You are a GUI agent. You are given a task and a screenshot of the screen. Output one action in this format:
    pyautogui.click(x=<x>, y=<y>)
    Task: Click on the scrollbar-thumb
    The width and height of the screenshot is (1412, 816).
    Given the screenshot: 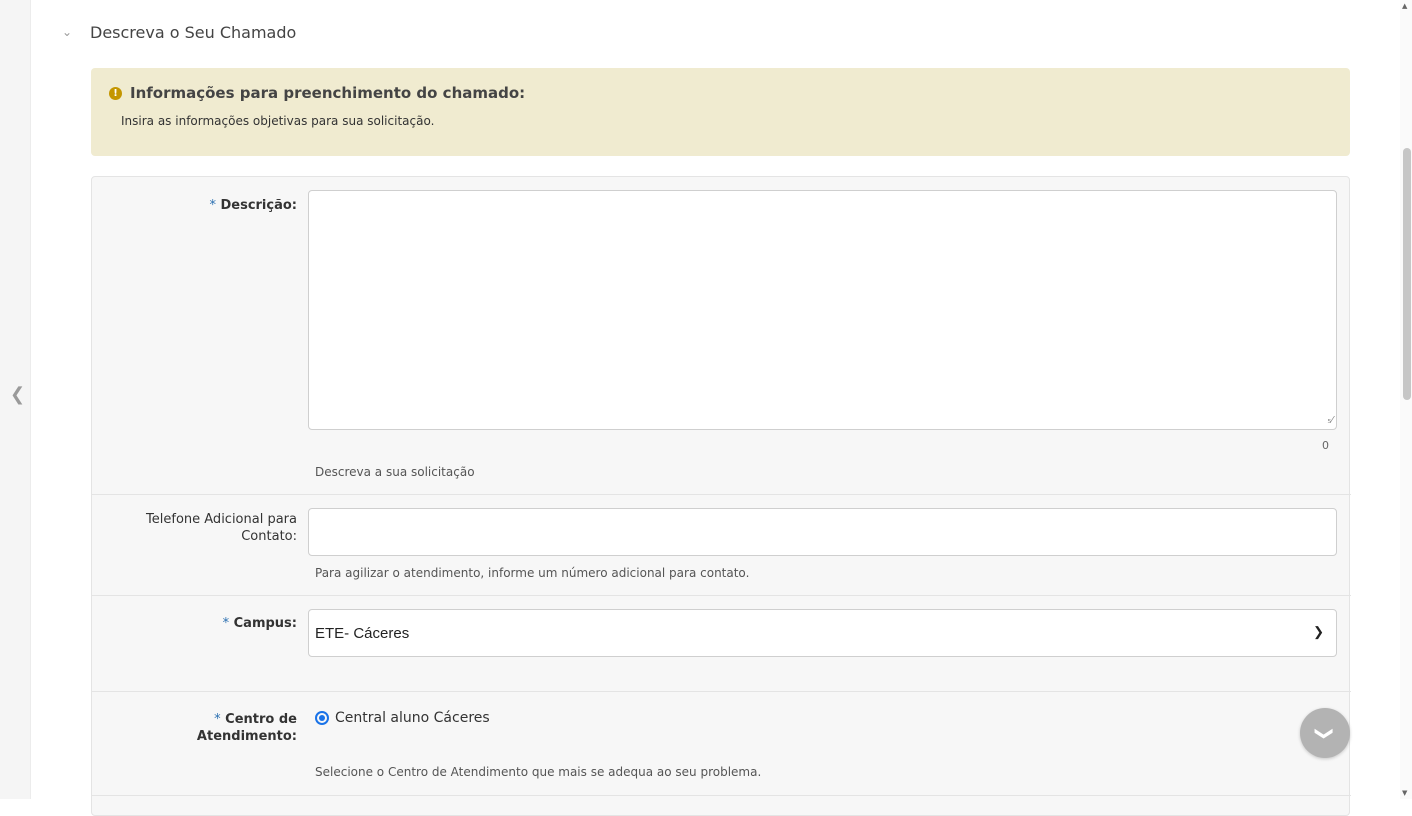 What is the action you would take?
    pyautogui.click(x=1407, y=274)
    